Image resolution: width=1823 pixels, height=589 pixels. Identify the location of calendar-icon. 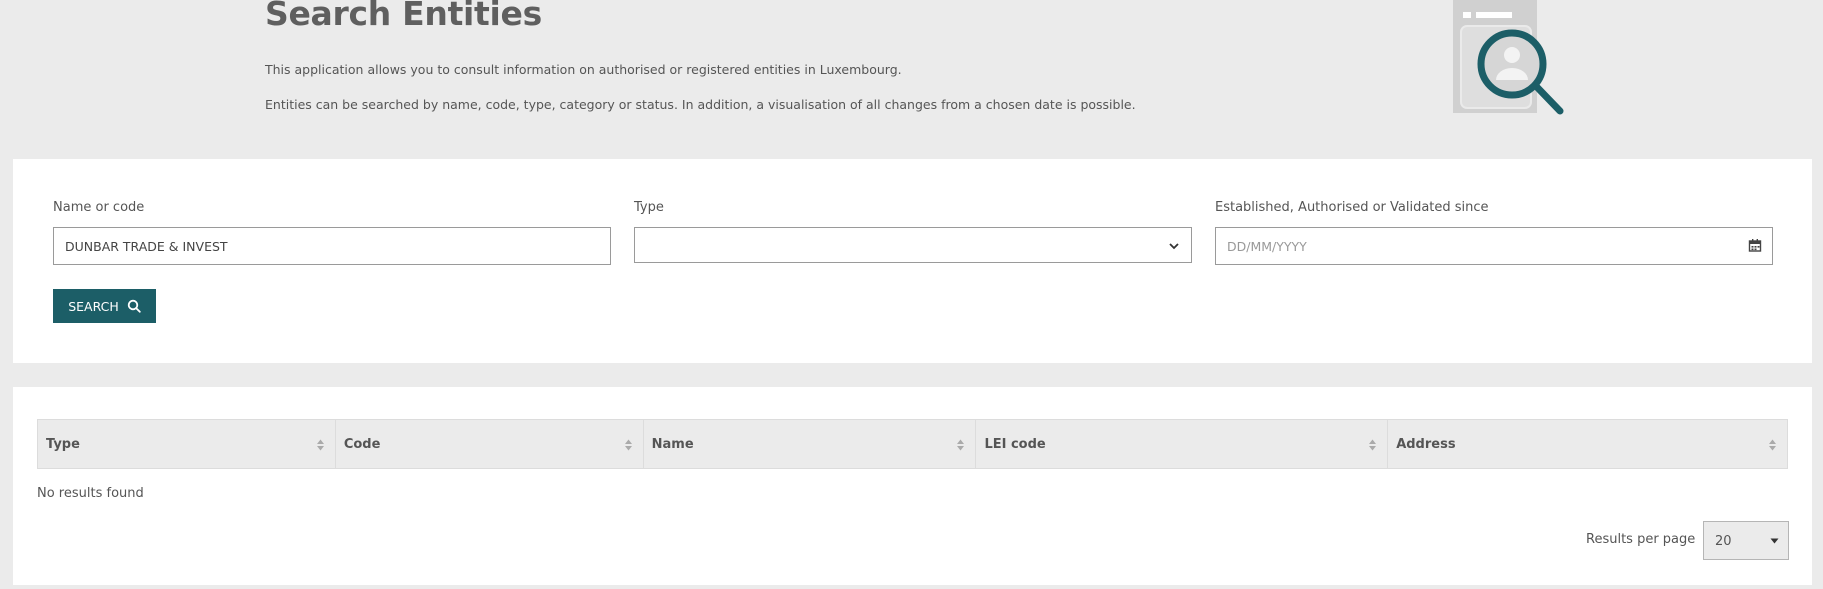
(1755, 245).